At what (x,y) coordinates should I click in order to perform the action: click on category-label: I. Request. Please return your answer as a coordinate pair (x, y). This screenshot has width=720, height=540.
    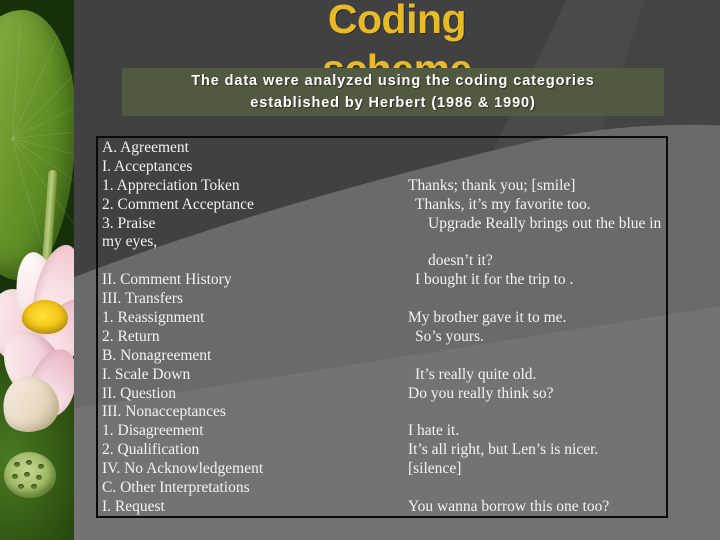
    Looking at the image, I should click on (133, 506).